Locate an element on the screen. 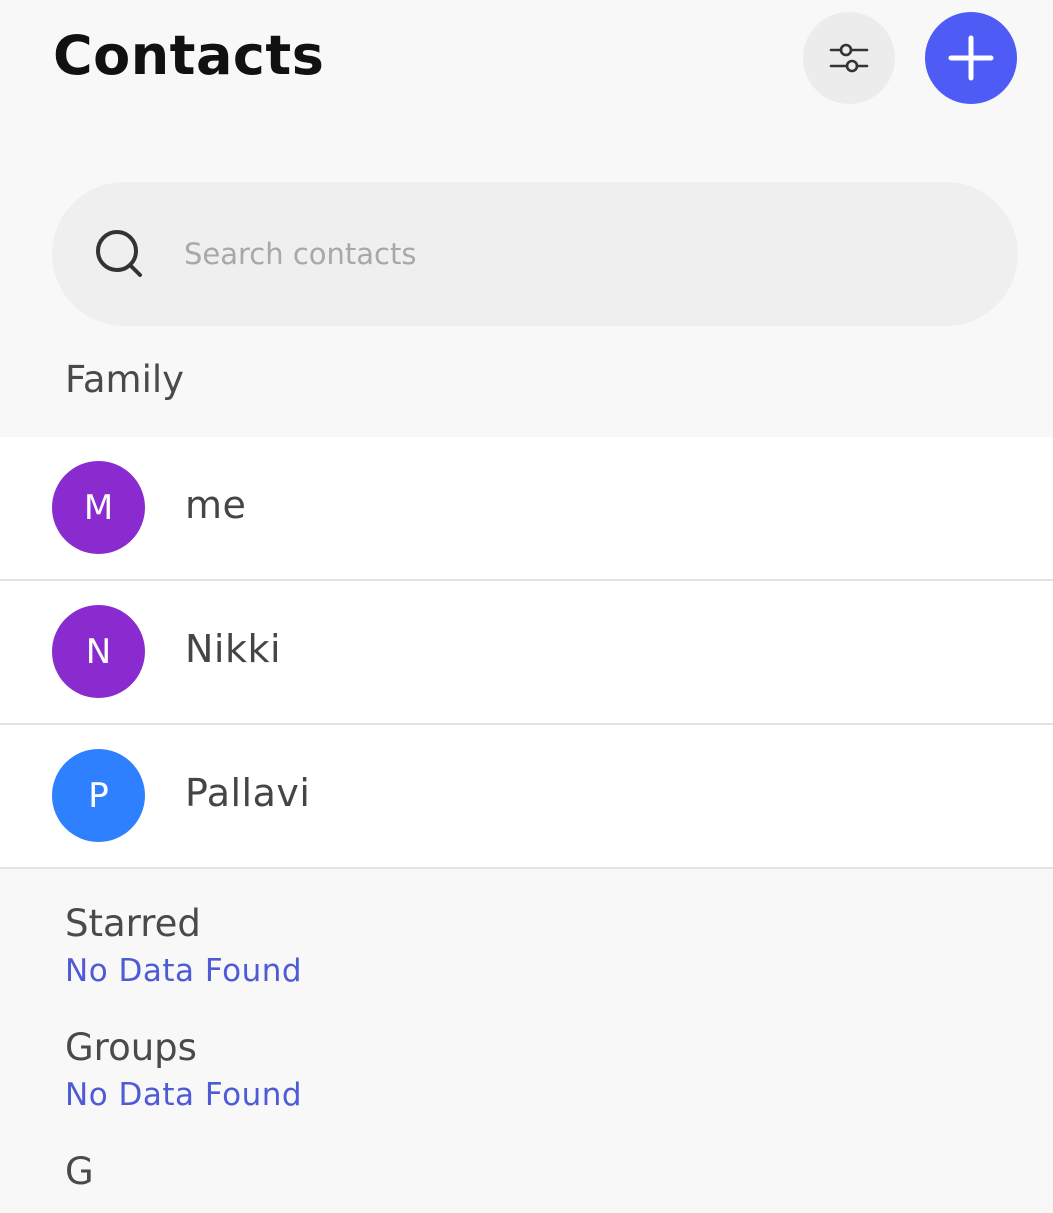 The width and height of the screenshot is (1053, 1213). section-title-alphabet: G is located at coordinates (79, 1171).